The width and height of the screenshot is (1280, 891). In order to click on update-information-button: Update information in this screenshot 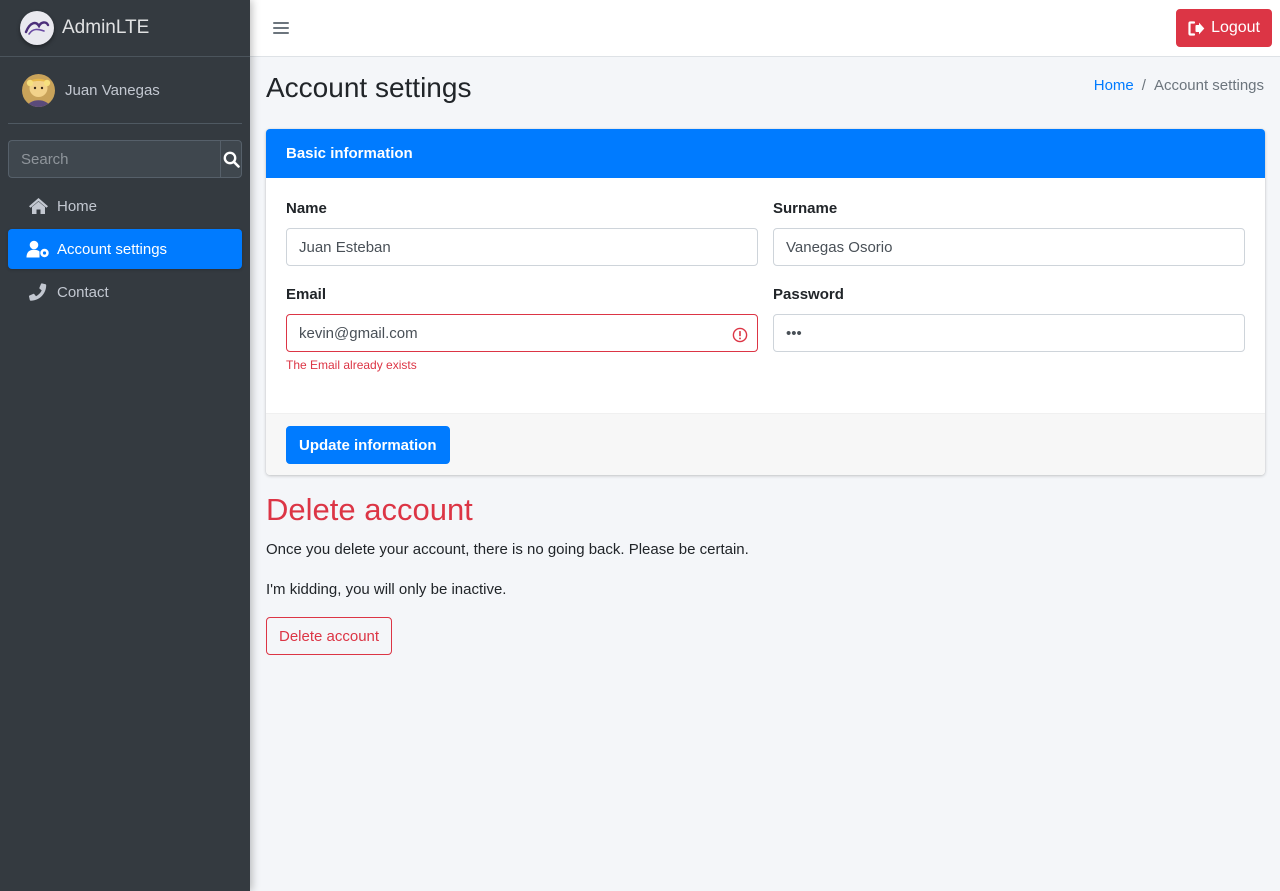, I will do `click(368, 445)`.